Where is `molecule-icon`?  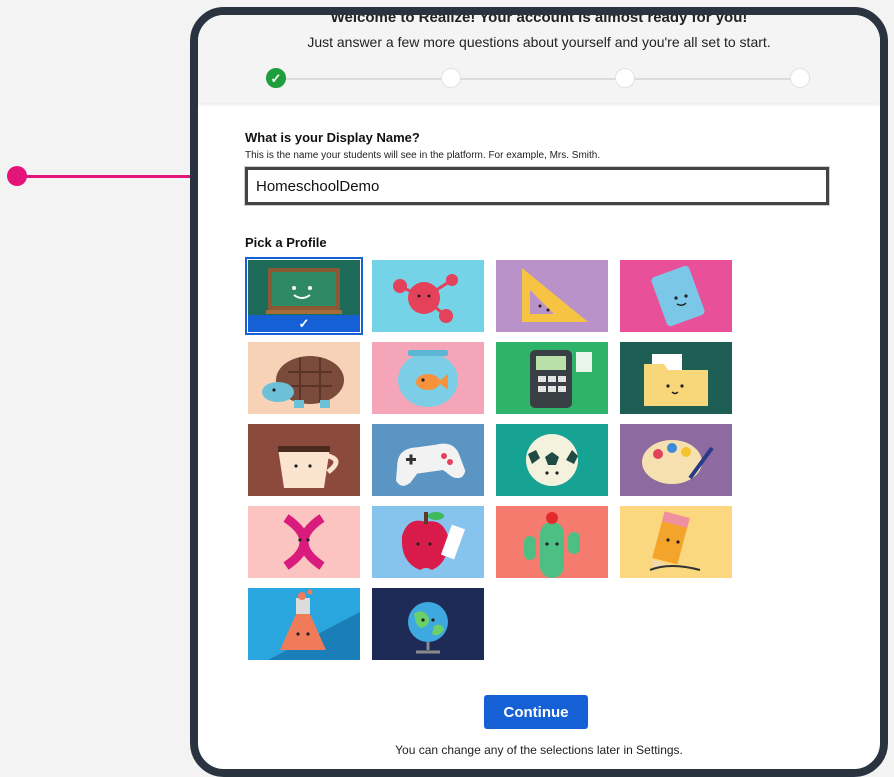 molecule-icon is located at coordinates (428, 296).